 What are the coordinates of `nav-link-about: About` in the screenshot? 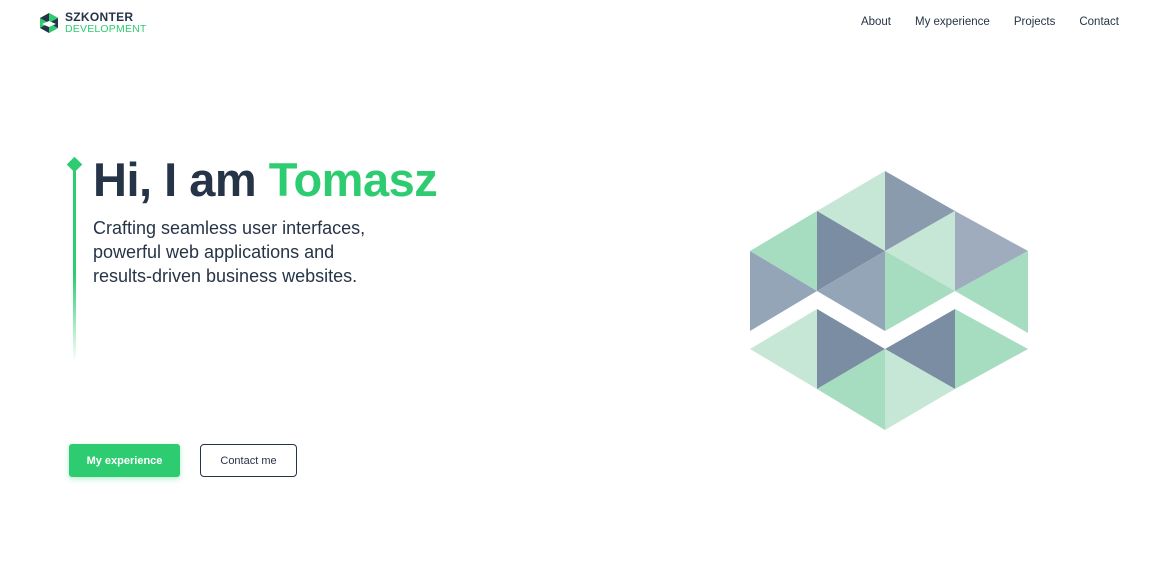 It's located at (876, 22).